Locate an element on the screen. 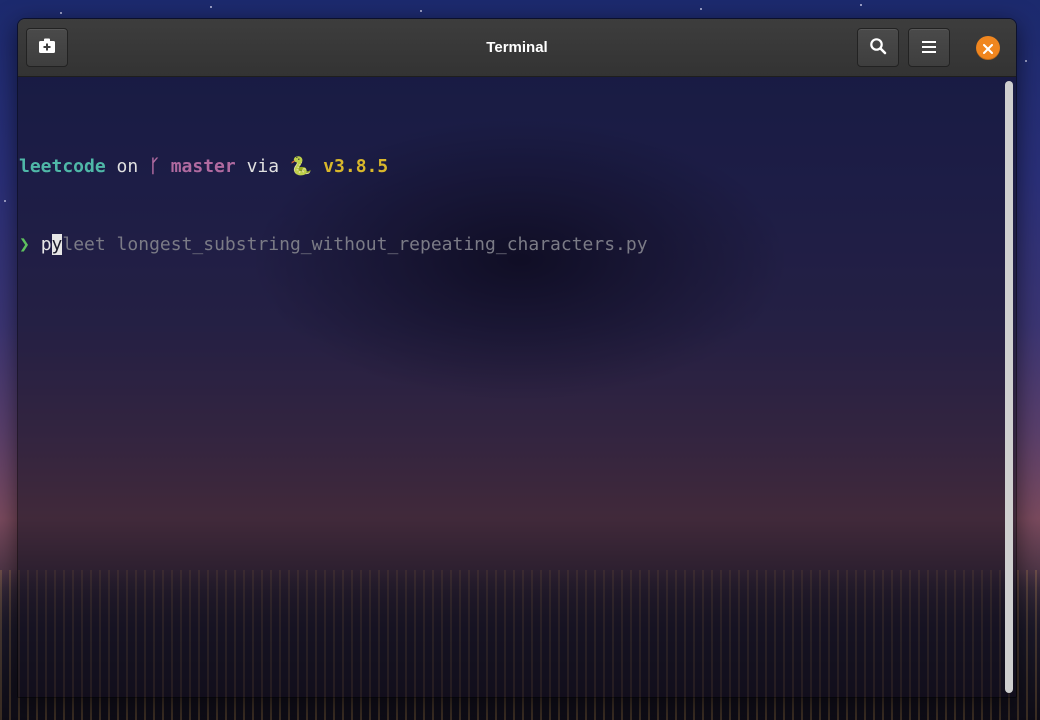 This screenshot has width=1040, height=720. search-button is located at coordinates (878, 47).